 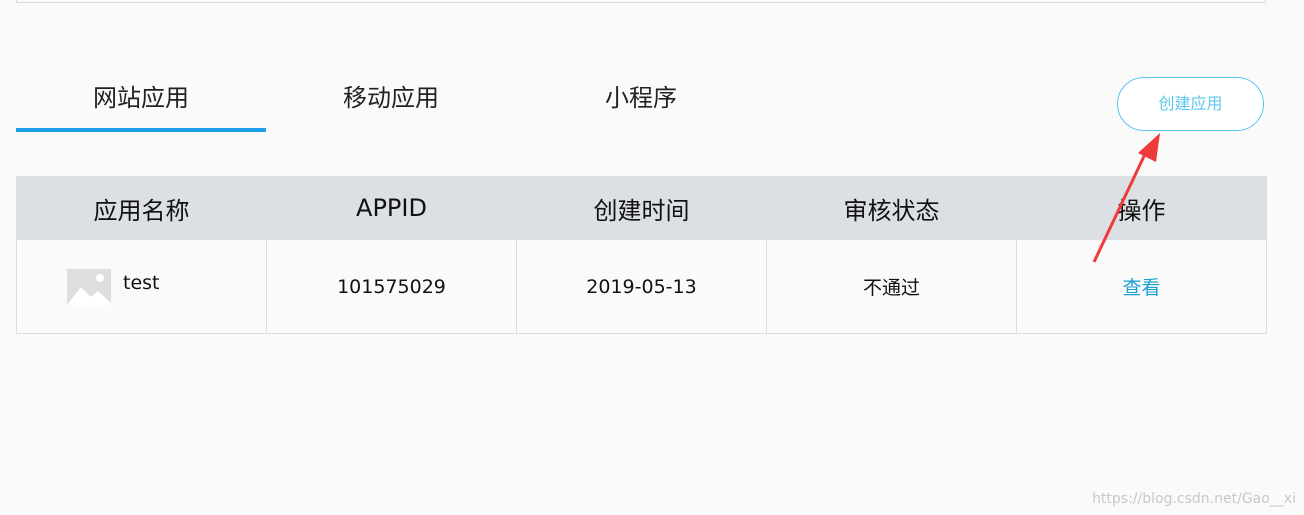 What do you see at coordinates (141, 283) in the screenshot?
I see `app-name: test` at bounding box center [141, 283].